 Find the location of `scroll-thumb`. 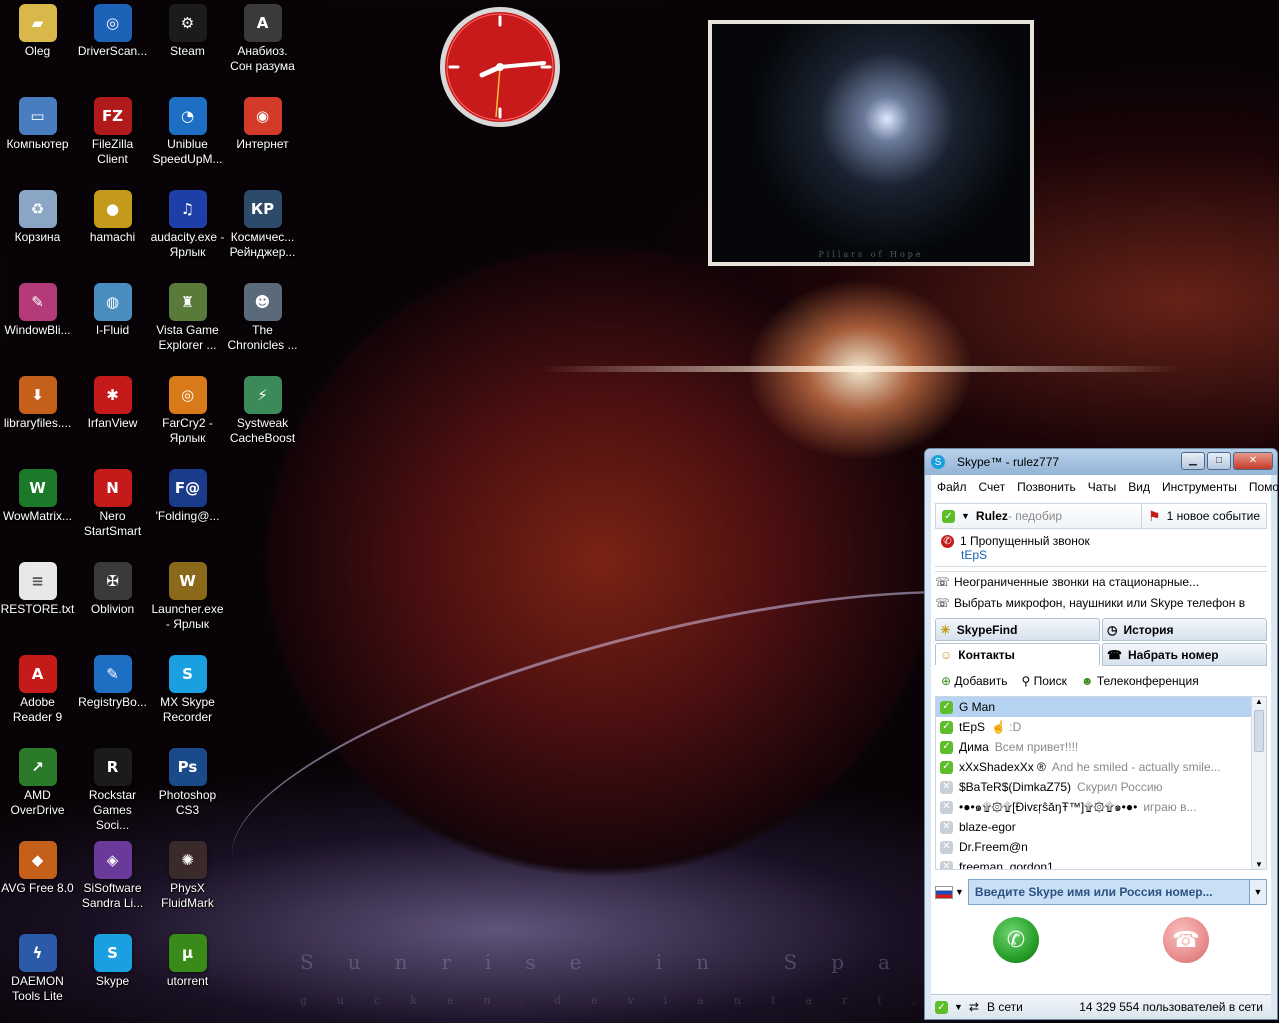

scroll-thumb is located at coordinates (1259, 731).